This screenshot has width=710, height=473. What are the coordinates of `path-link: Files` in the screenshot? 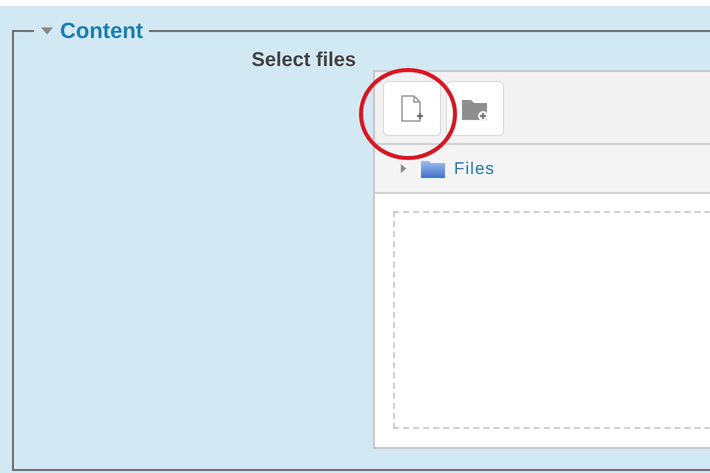 It's located at (474, 169).